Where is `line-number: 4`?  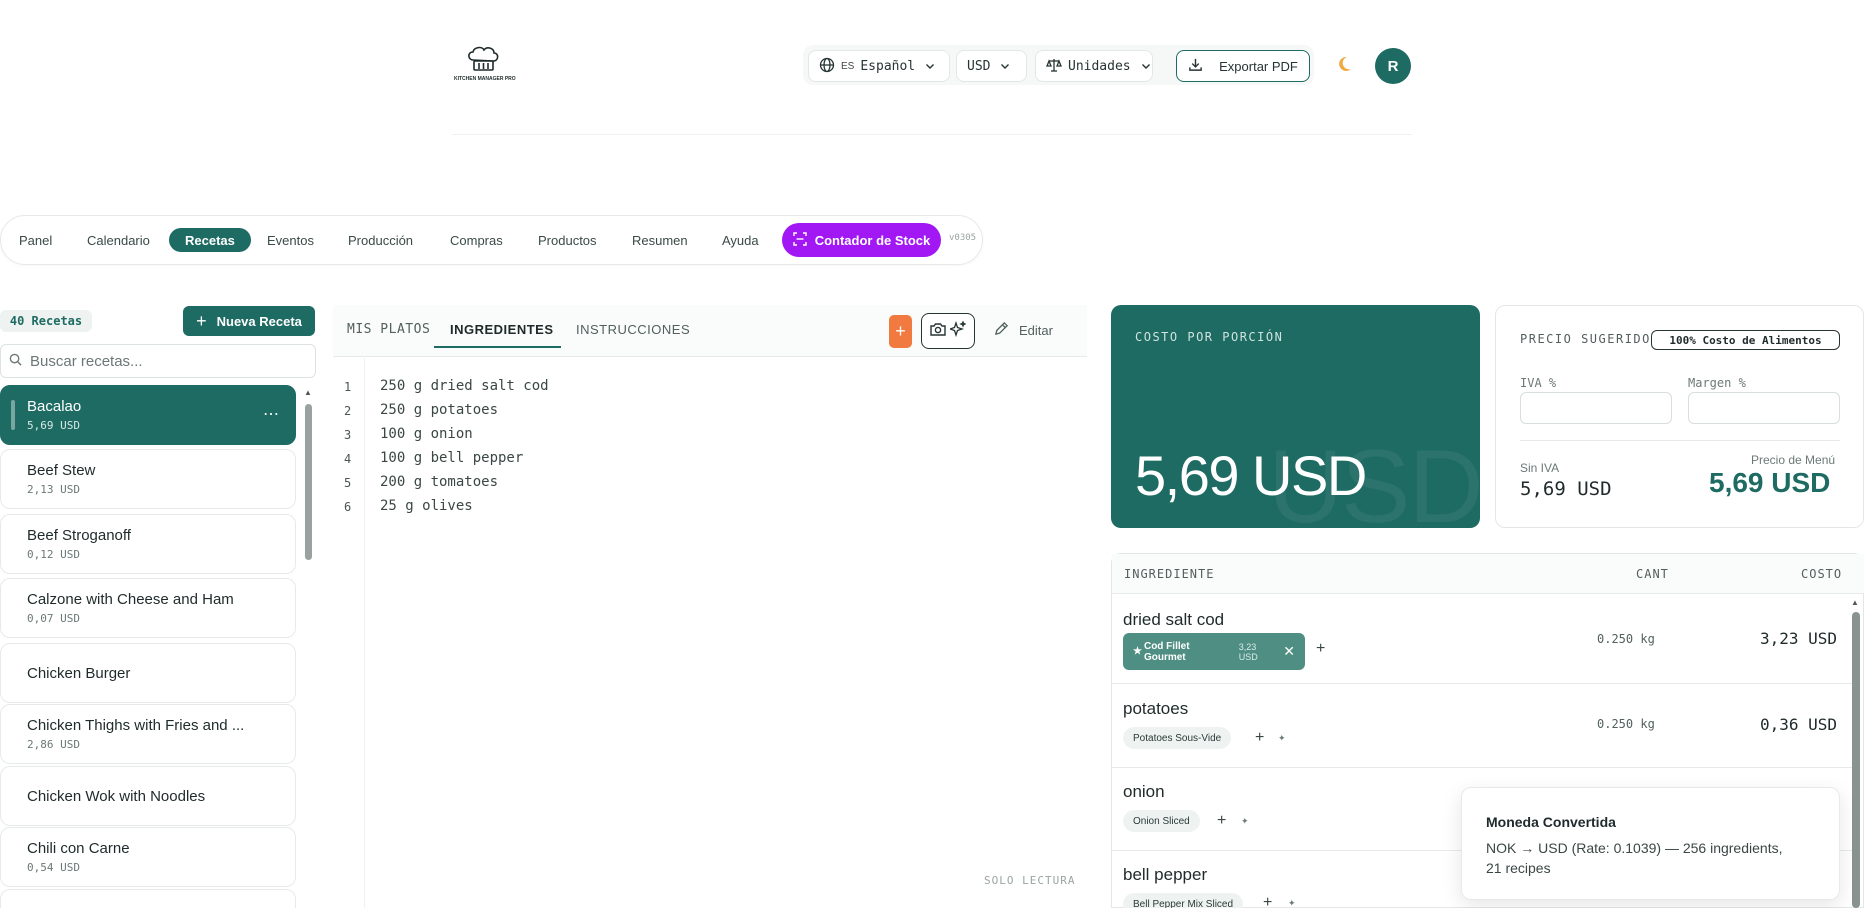
line-number: 4 is located at coordinates (348, 459).